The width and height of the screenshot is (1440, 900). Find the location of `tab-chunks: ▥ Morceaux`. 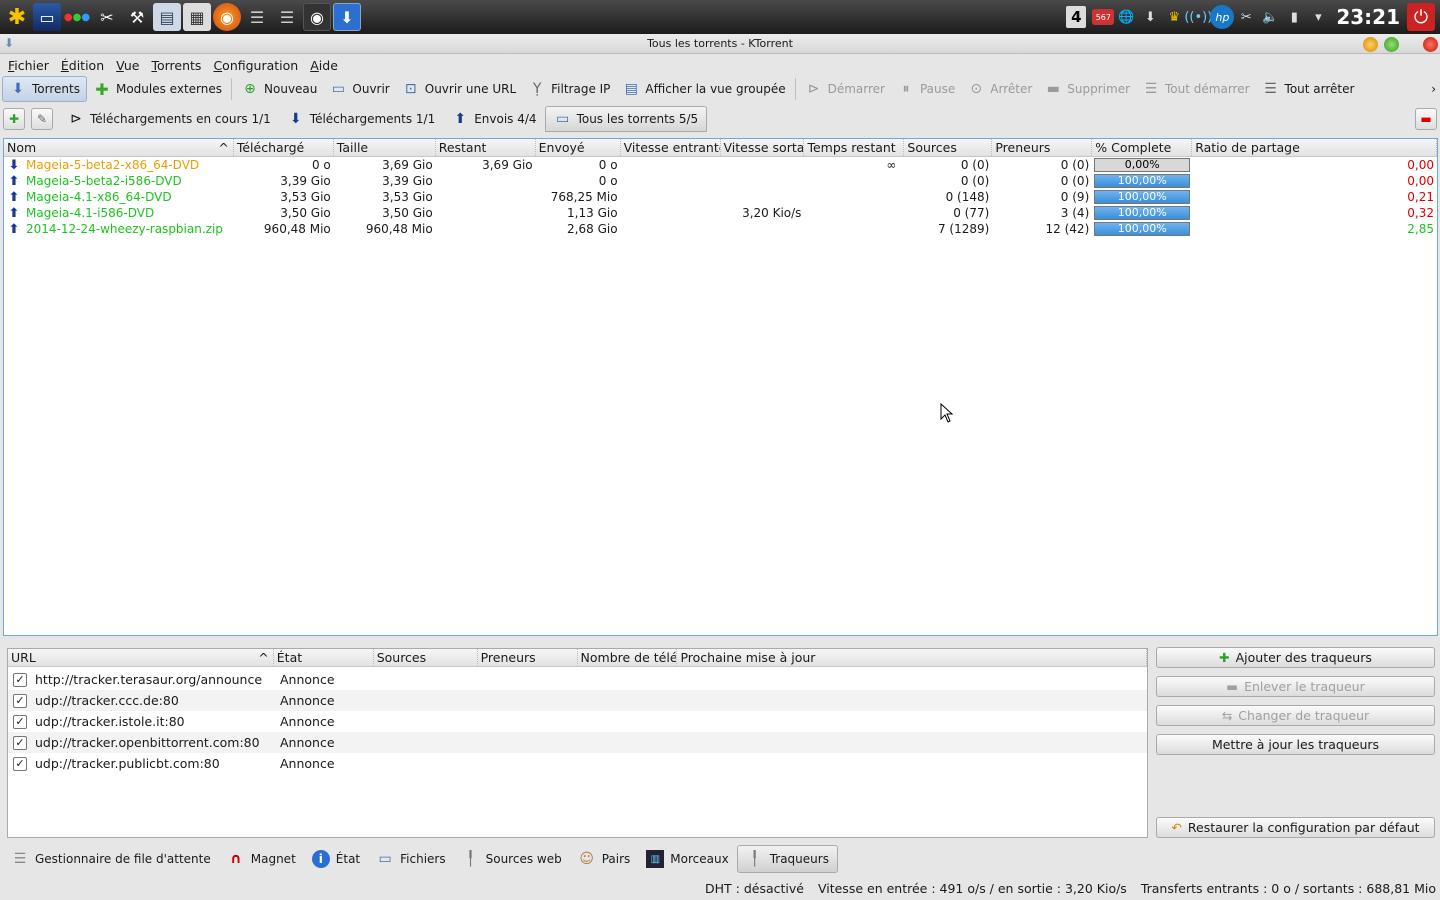

tab-chunks: ▥ Morceaux is located at coordinates (687, 859).